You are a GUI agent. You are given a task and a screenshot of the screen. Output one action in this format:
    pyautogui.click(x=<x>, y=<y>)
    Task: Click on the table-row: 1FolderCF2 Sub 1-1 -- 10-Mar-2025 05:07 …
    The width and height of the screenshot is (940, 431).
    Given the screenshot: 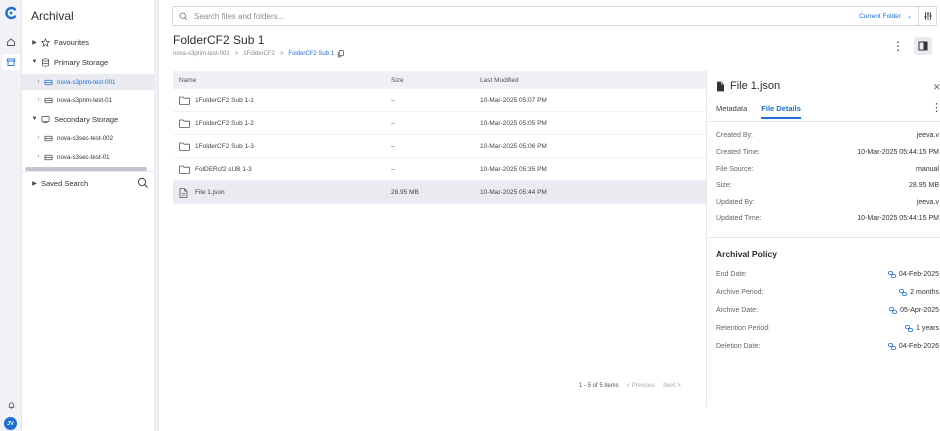 What is the action you would take?
    pyautogui.click(x=439, y=100)
    